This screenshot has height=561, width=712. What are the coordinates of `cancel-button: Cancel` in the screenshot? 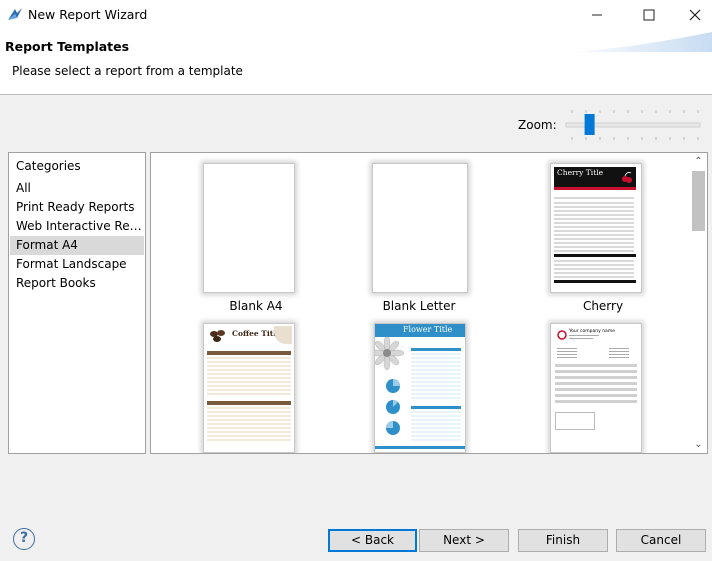 It's located at (661, 540).